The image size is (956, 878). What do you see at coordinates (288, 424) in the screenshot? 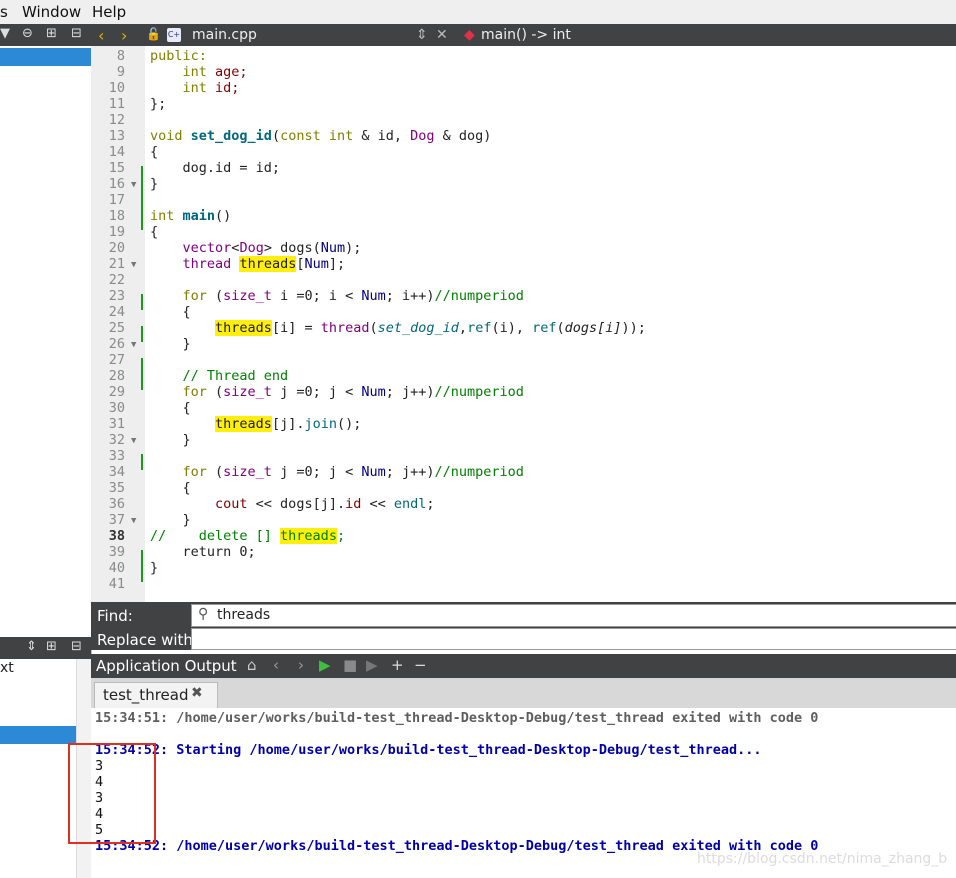
I see `code-line: threads[j].join();` at bounding box center [288, 424].